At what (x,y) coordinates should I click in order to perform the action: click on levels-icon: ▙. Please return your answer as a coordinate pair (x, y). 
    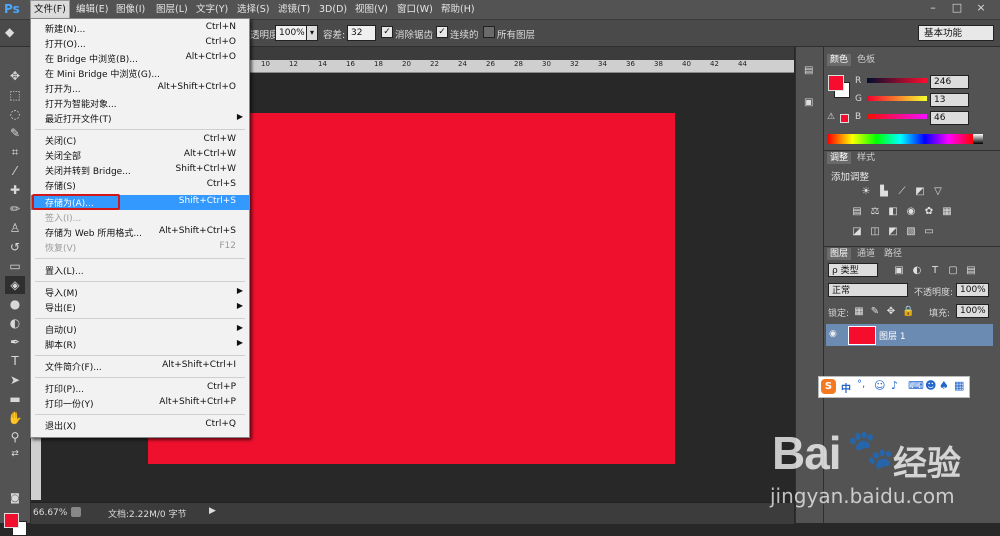
    Looking at the image, I should click on (884, 192).